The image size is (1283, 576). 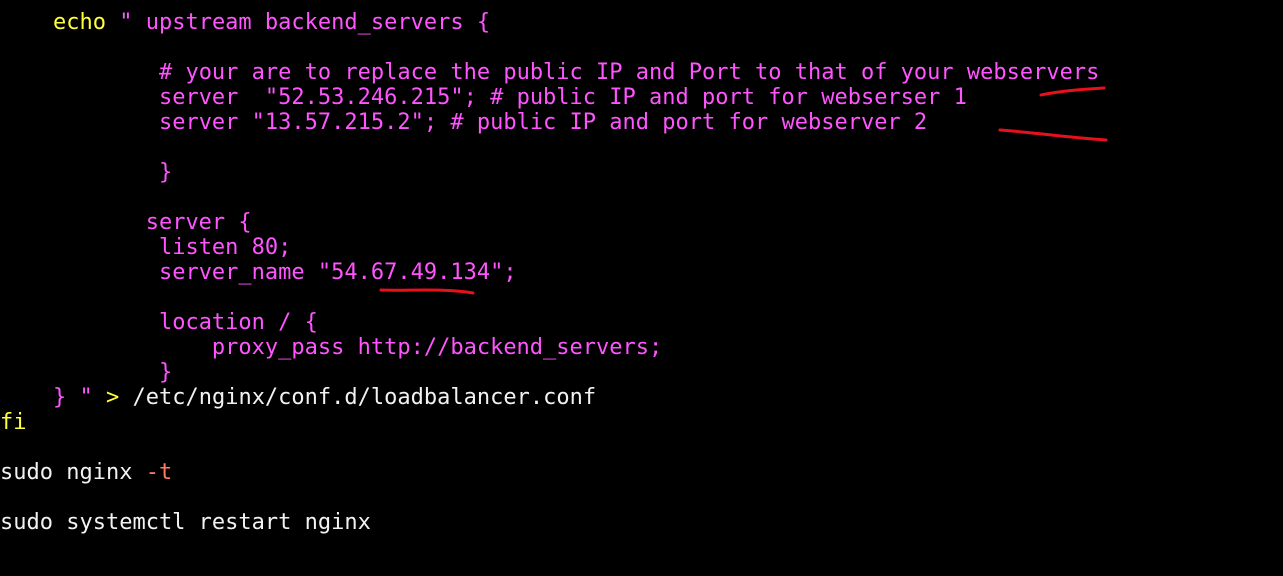 I want to click on upstream-declaration: upstream backend_servers {, so click(x=311, y=22).